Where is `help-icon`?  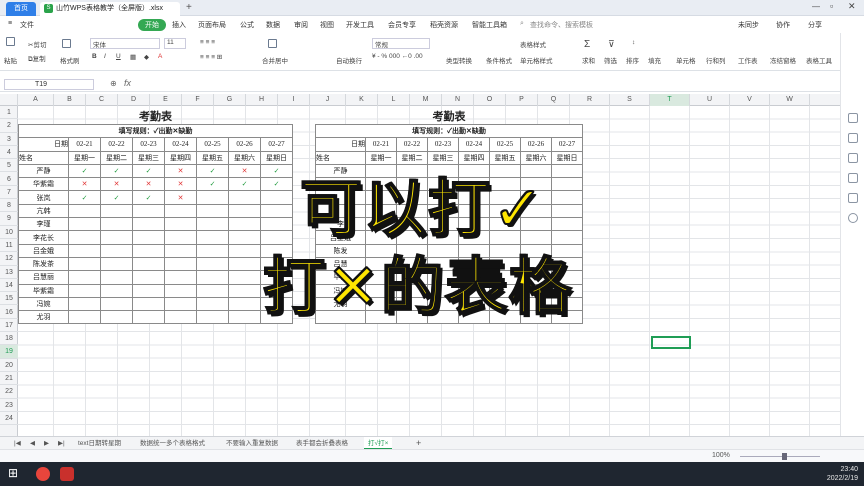 help-icon is located at coordinates (853, 218).